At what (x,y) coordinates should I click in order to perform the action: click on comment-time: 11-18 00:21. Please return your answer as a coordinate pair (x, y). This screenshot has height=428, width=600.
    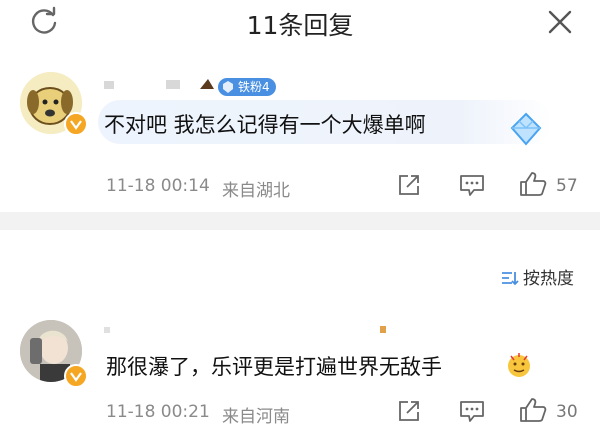
    Looking at the image, I should click on (158, 412).